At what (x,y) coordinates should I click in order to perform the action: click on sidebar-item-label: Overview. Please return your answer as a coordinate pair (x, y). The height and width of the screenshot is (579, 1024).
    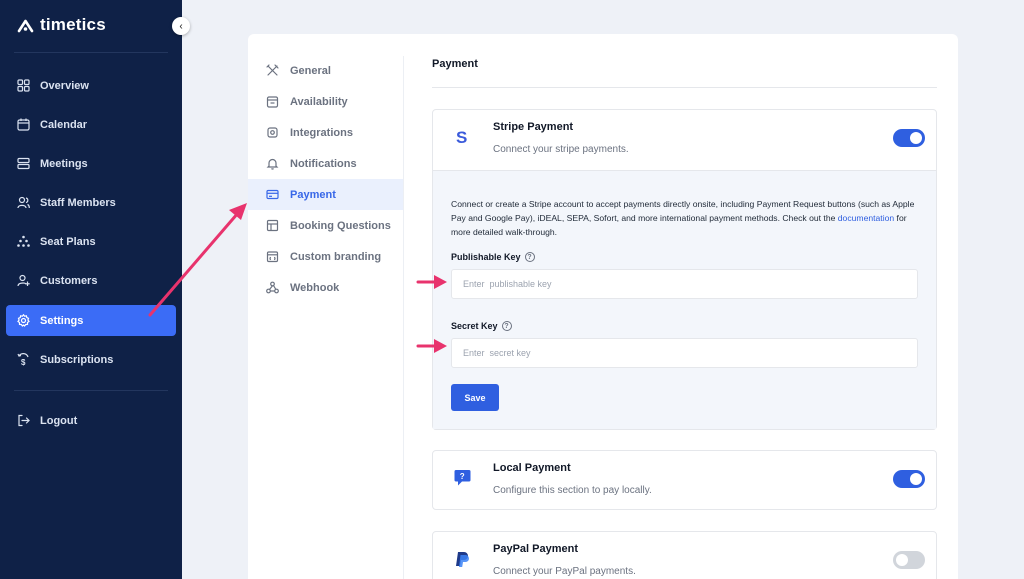
    Looking at the image, I should click on (64, 85).